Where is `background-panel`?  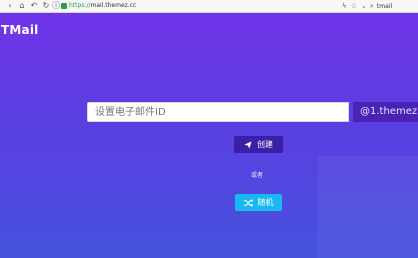 background-panel is located at coordinates (368, 207).